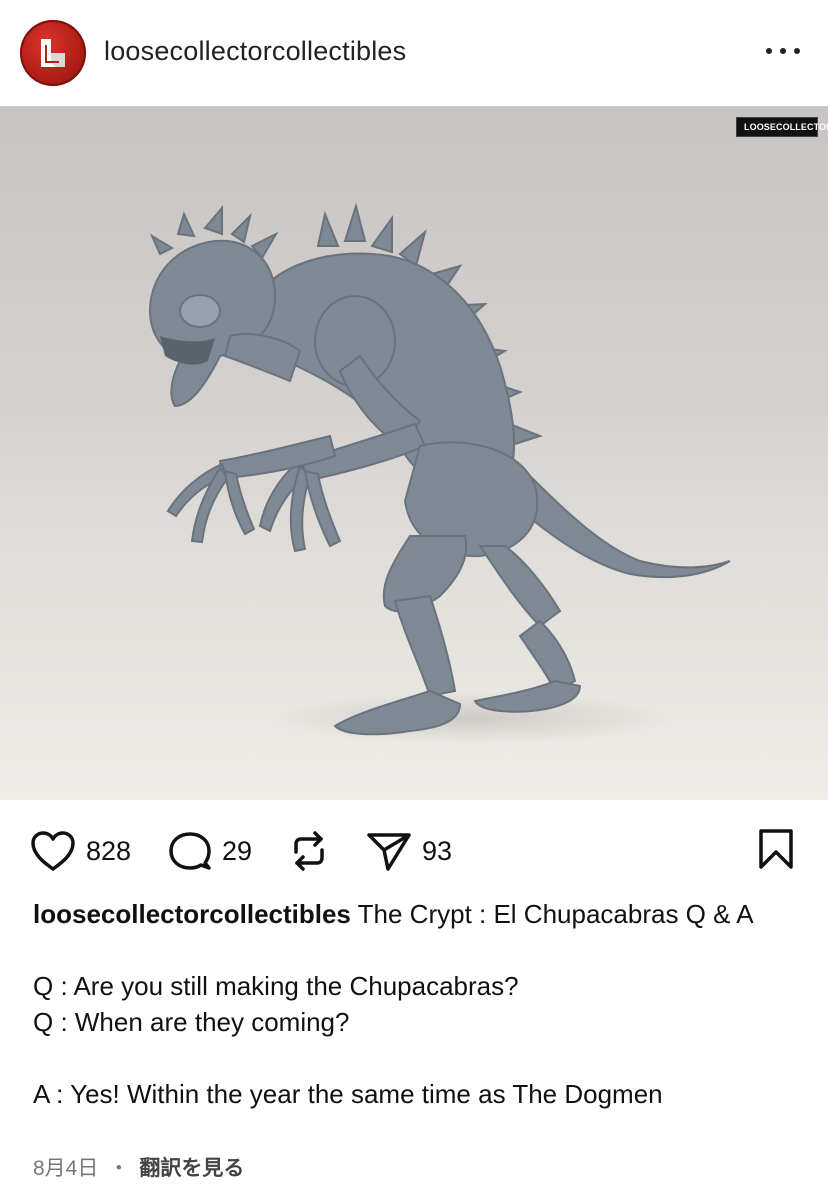  I want to click on brand-logo-icon, so click(53, 53).